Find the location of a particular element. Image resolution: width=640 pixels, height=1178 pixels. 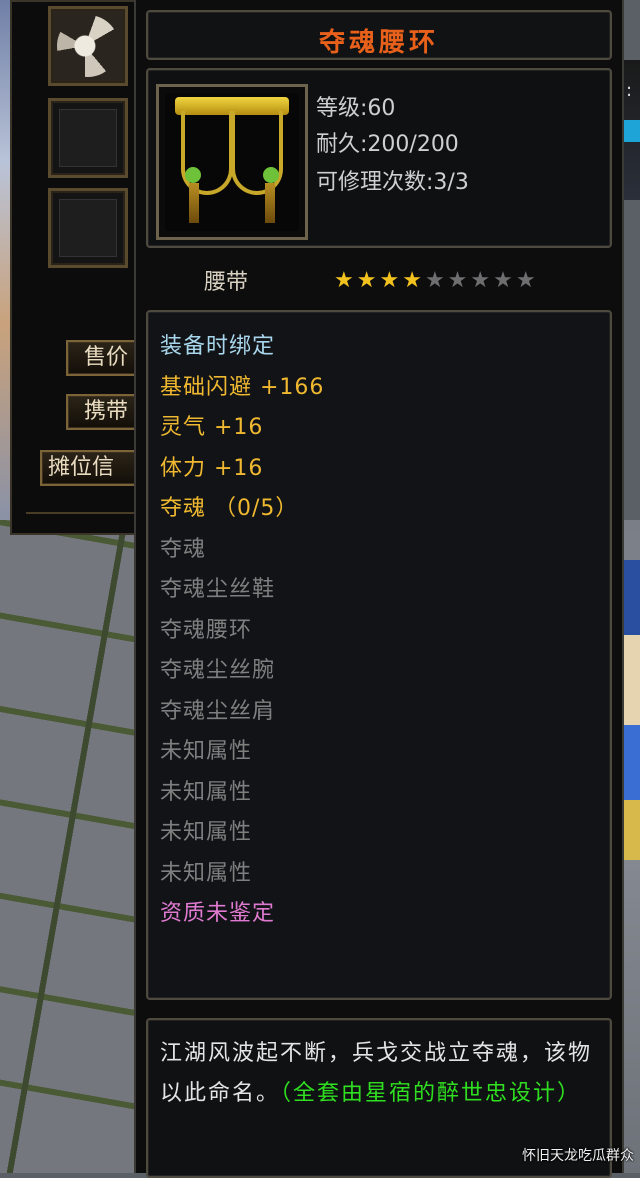

item-info-section: 等级:60 耐久:200/200 可修理次数:3/3 is located at coordinates (379, 158).